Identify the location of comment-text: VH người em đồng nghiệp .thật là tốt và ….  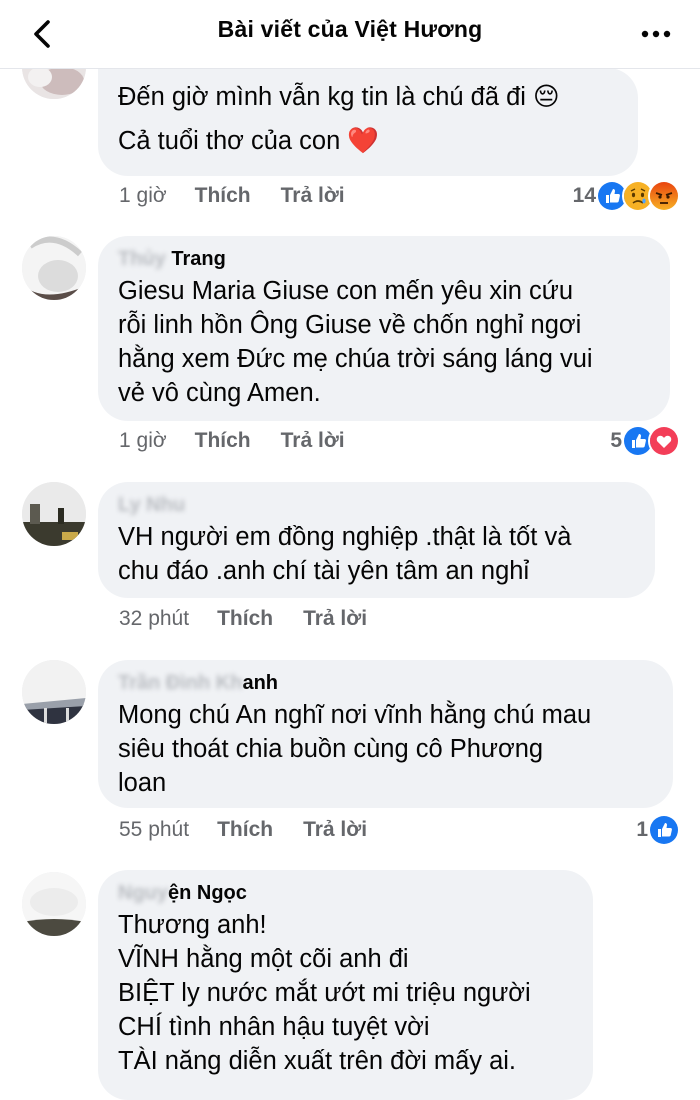
(345, 554).